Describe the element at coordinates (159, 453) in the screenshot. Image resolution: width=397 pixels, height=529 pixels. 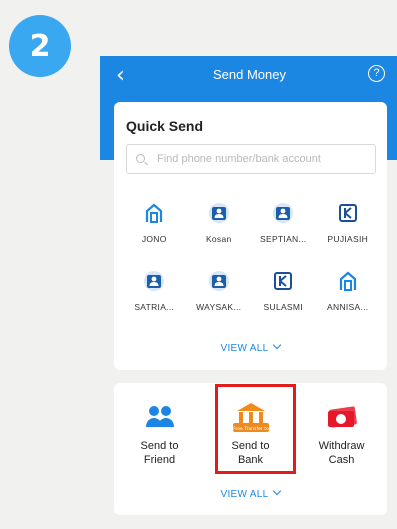
I see `send-to-friend-label: Send to Friend` at that location.